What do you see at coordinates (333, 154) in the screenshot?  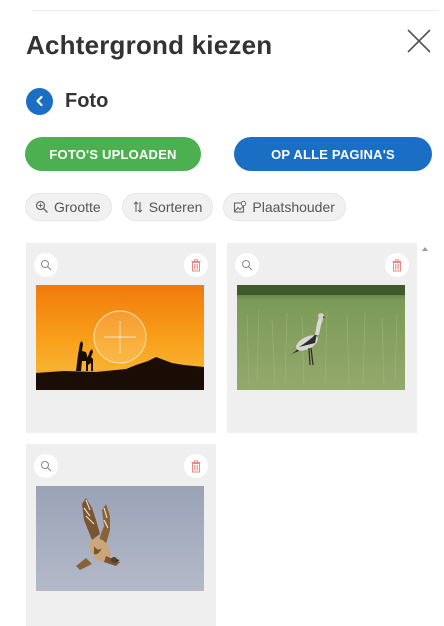 I see `apply-all-pages-button: OP ALLE PAGINA'S` at bounding box center [333, 154].